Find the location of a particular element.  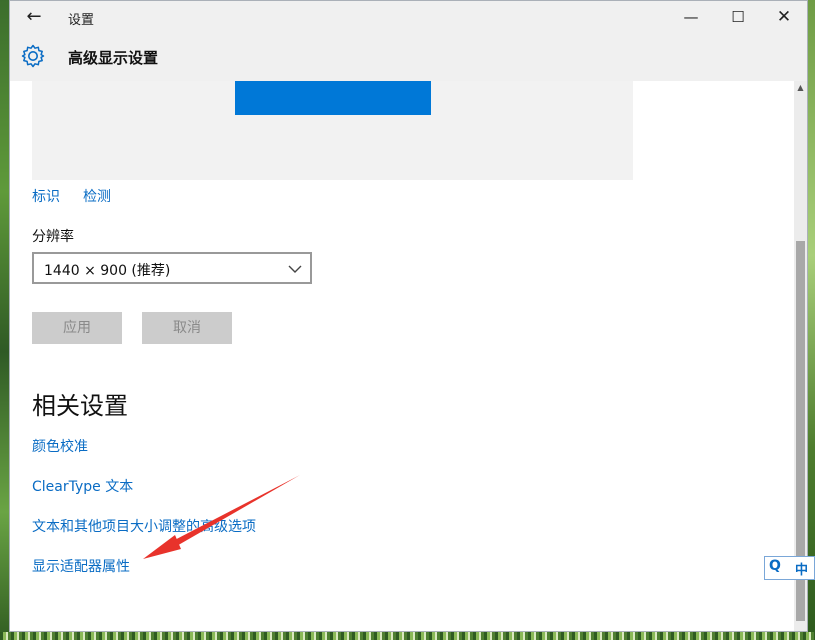

ime-language-indicator: 中 is located at coordinates (801, 568).